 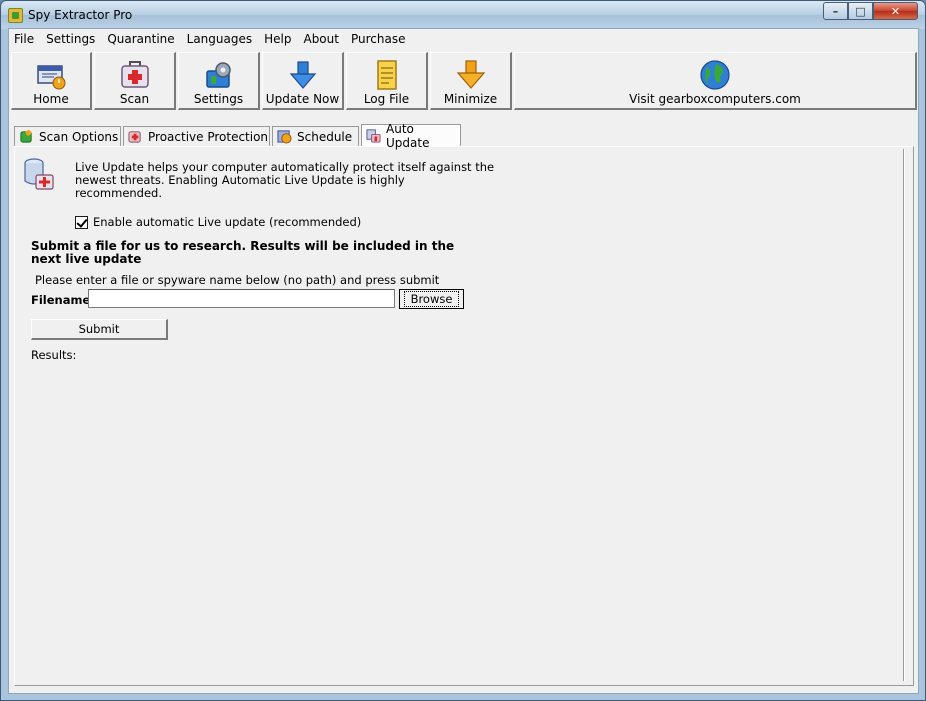 What do you see at coordinates (71, 39) in the screenshot?
I see `menu-settings: Settings` at bounding box center [71, 39].